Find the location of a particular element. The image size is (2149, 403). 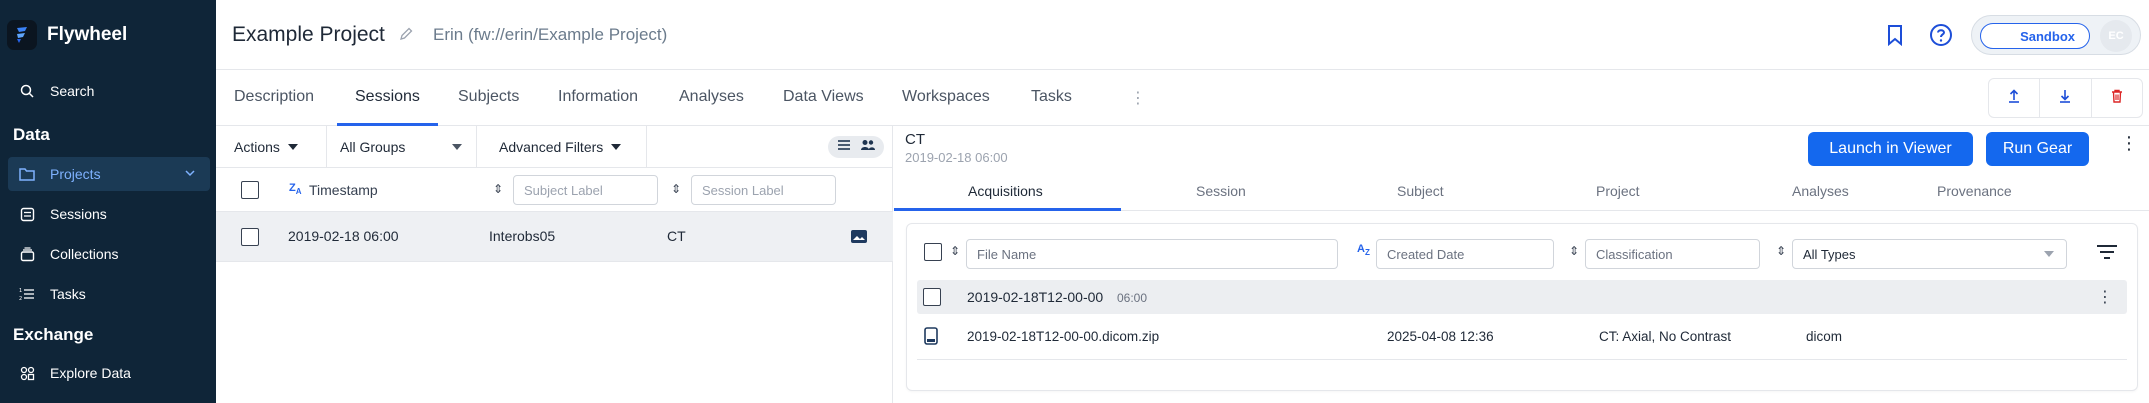

trash-icon is located at coordinates (2117, 98).